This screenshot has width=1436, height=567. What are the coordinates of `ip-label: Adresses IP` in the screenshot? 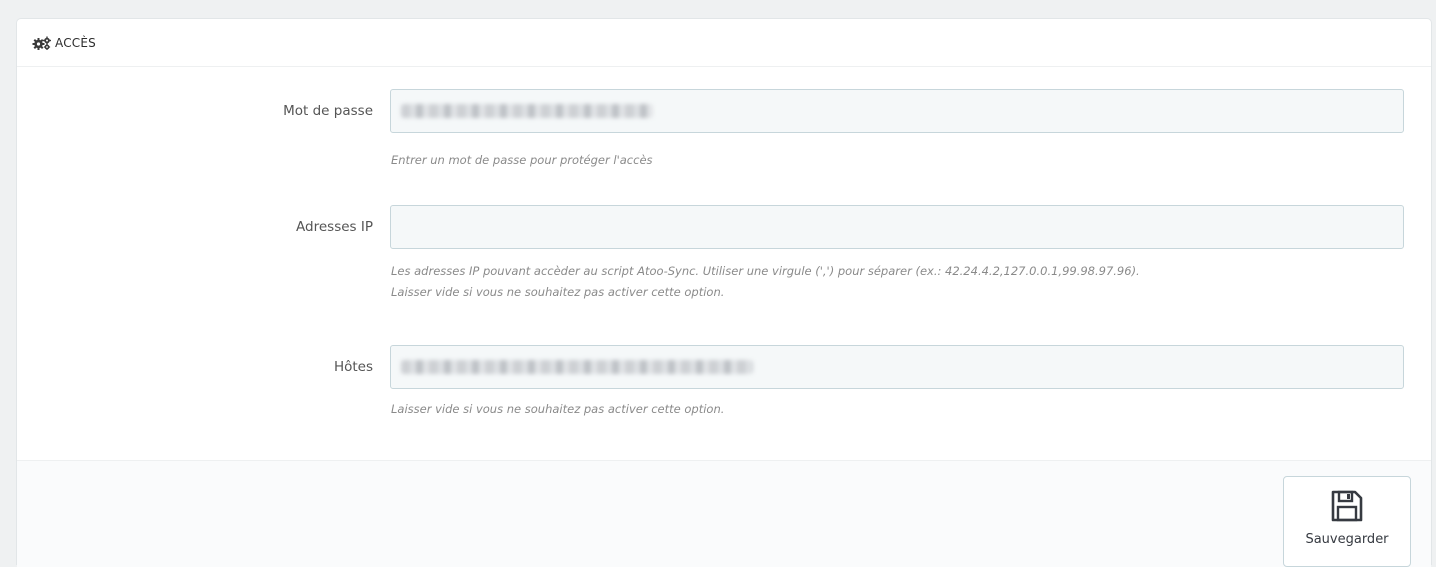 It's located at (334, 227).